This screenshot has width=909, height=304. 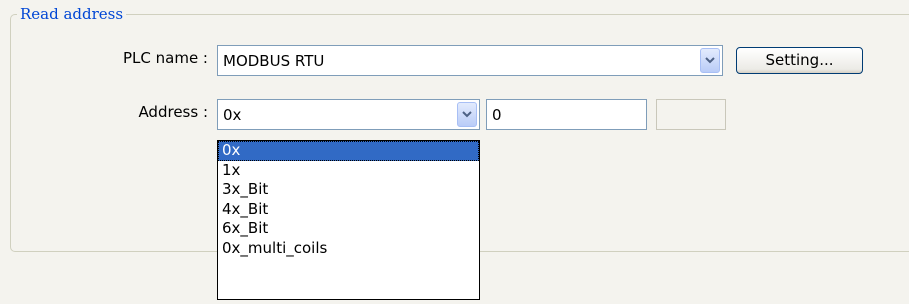 What do you see at coordinates (497, 115) in the screenshot?
I see `address-number-value: 0` at bounding box center [497, 115].